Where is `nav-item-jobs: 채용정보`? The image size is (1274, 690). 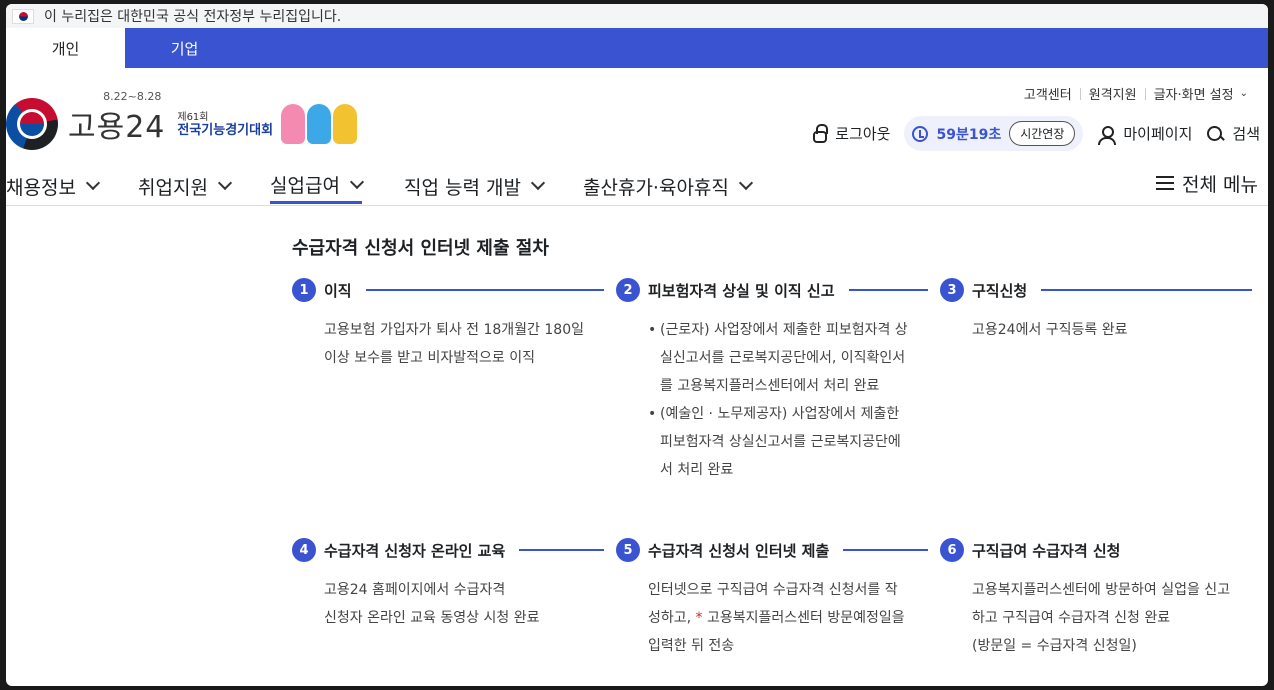
nav-item-jobs: 채용정보 is located at coordinates (53, 186).